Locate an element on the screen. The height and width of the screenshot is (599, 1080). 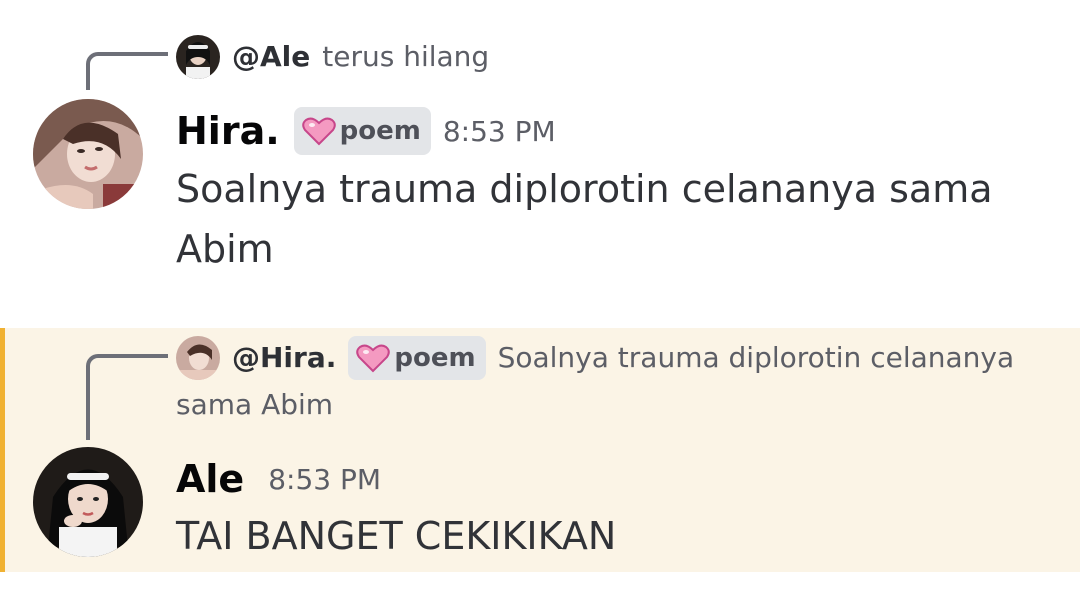
reply-avatar-ale is located at coordinates (198, 57).